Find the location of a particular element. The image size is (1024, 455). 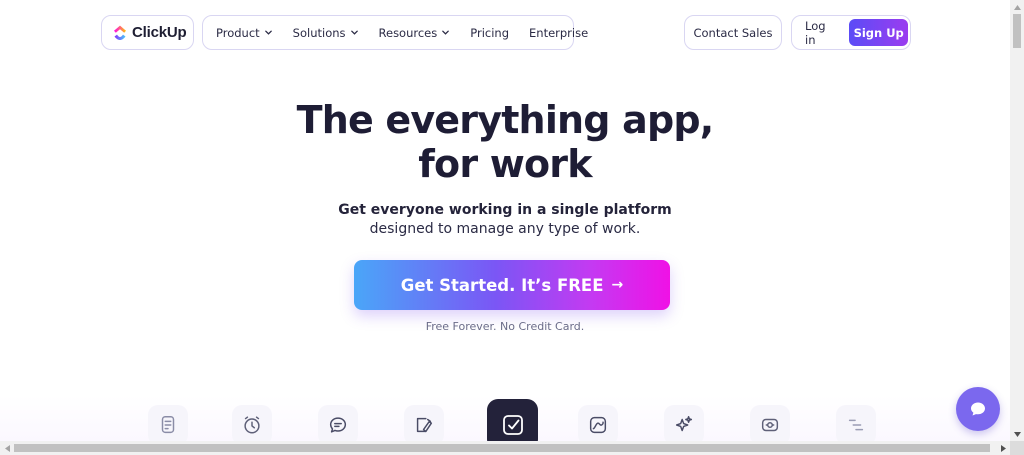

feature-time-tracking is located at coordinates (770, 423).